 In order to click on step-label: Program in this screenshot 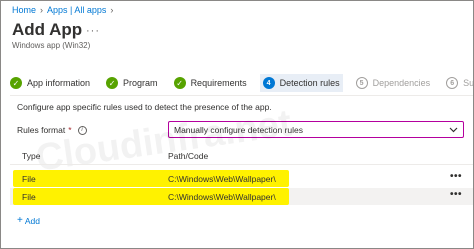, I will do `click(140, 83)`.